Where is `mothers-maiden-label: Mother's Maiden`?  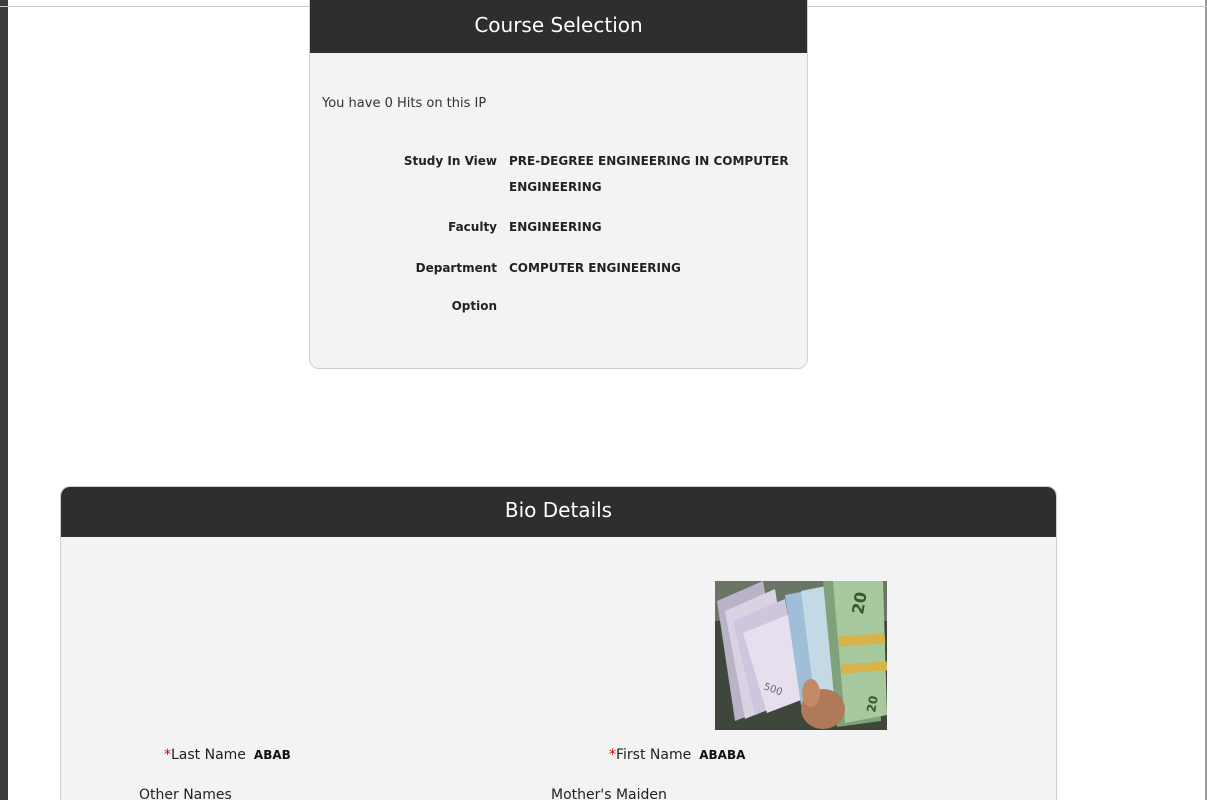
mothers-maiden-label: Mother's Maiden is located at coordinates (609, 793).